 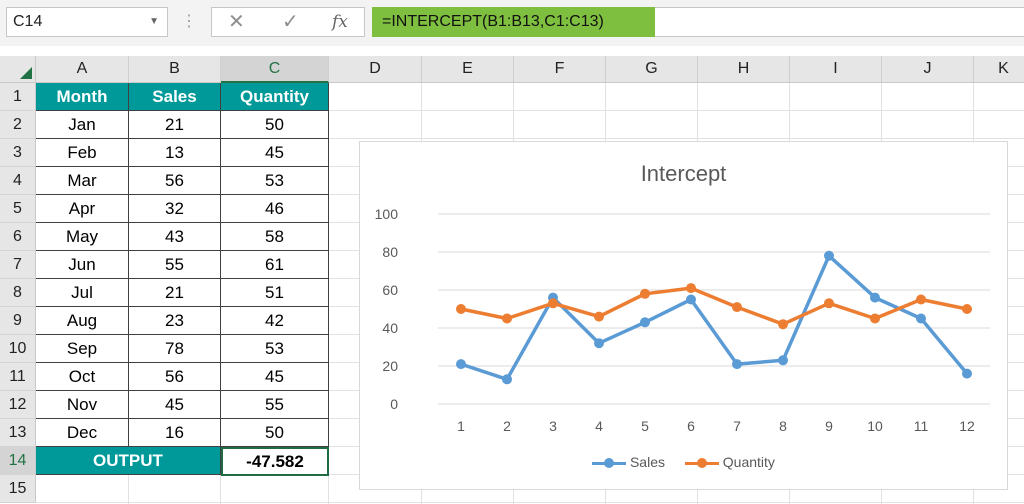 I want to click on table-cell-sales: 13, so click(x=175, y=153).